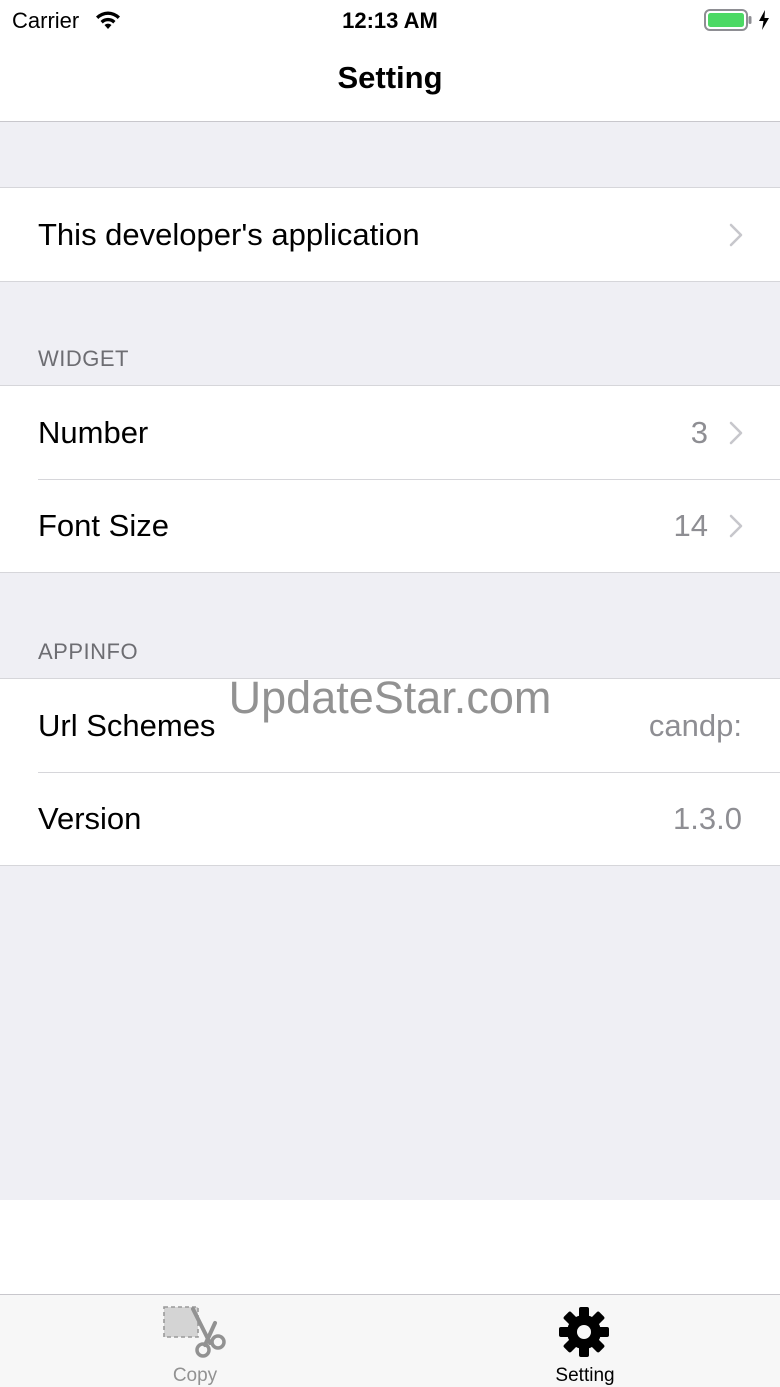  What do you see at coordinates (390, 525) in the screenshot?
I see `font-size-row: Font Size 14` at bounding box center [390, 525].